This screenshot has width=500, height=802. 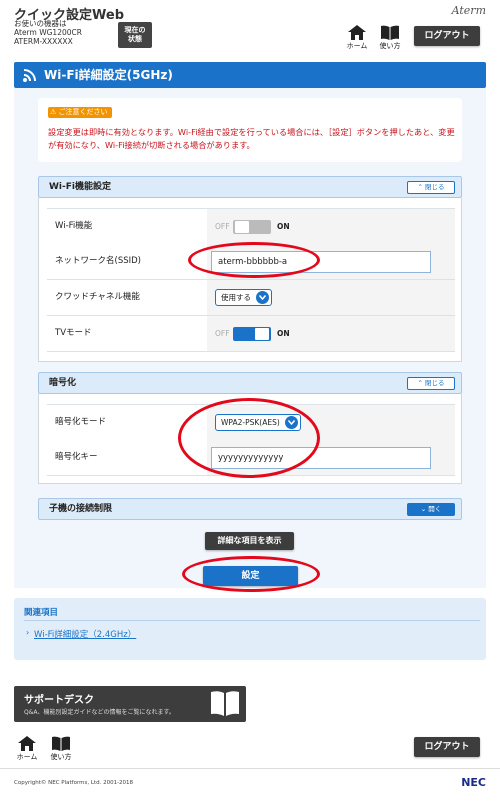 I want to click on encryption-mode-select: WPA2-PSK(AES), so click(x=258, y=422).